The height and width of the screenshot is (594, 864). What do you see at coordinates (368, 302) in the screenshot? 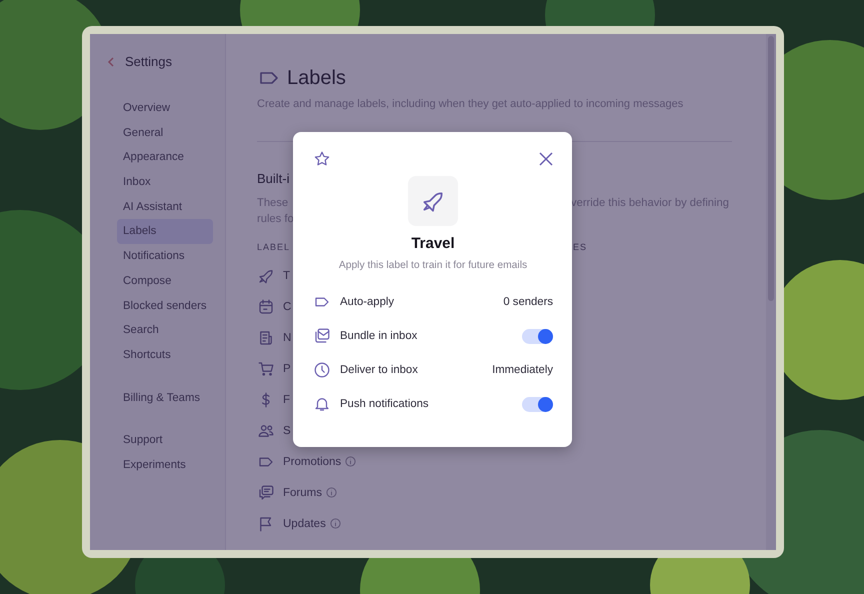
I see `setting-label: Auto-apply` at bounding box center [368, 302].